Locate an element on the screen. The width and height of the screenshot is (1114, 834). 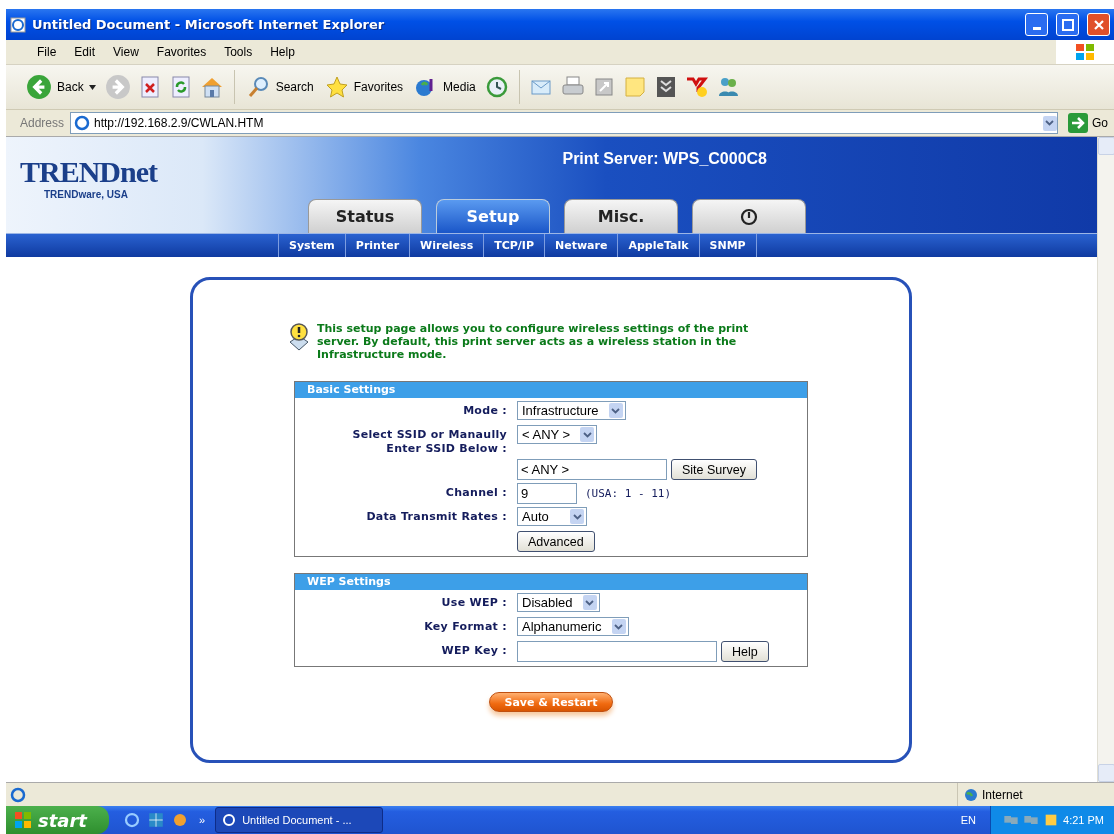
field-label: Channel : is located at coordinates (476, 492).